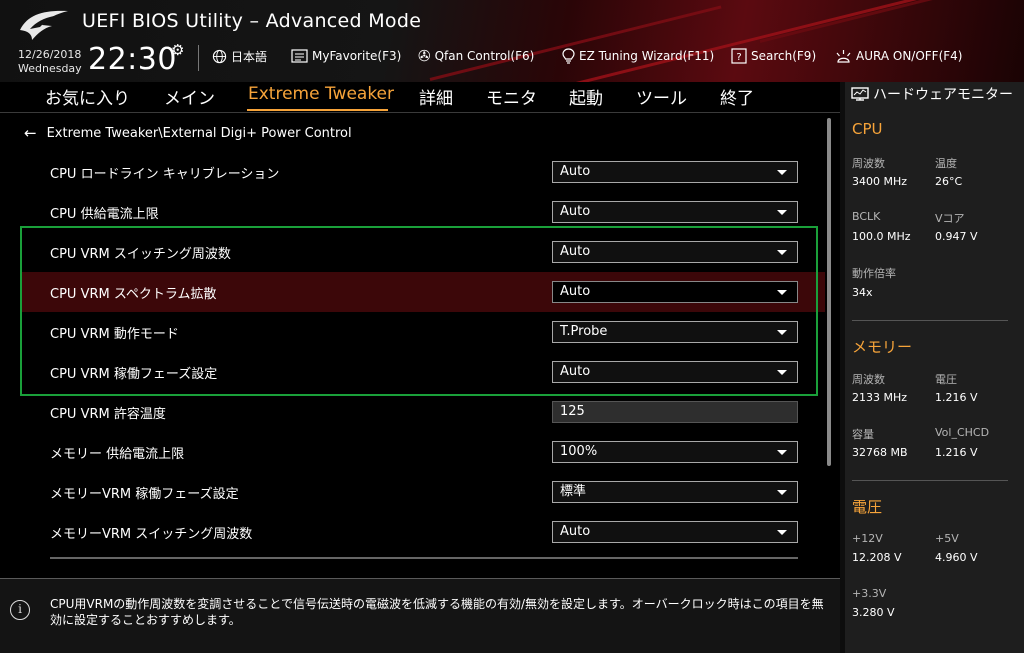  What do you see at coordinates (299, 56) in the screenshot?
I see `myfavorite-icon` at bounding box center [299, 56].